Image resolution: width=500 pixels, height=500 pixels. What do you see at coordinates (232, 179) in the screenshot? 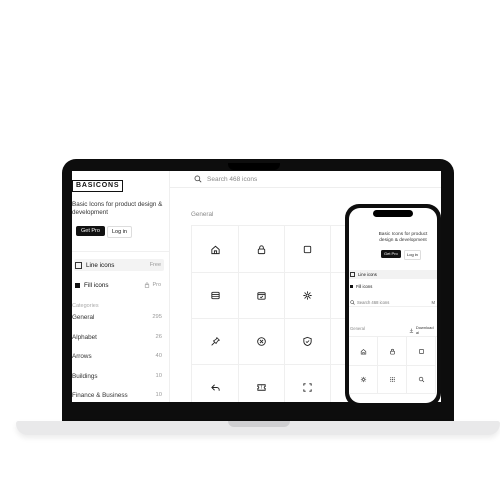
I see `search-placeholder: Search 468 icons` at bounding box center [232, 179].